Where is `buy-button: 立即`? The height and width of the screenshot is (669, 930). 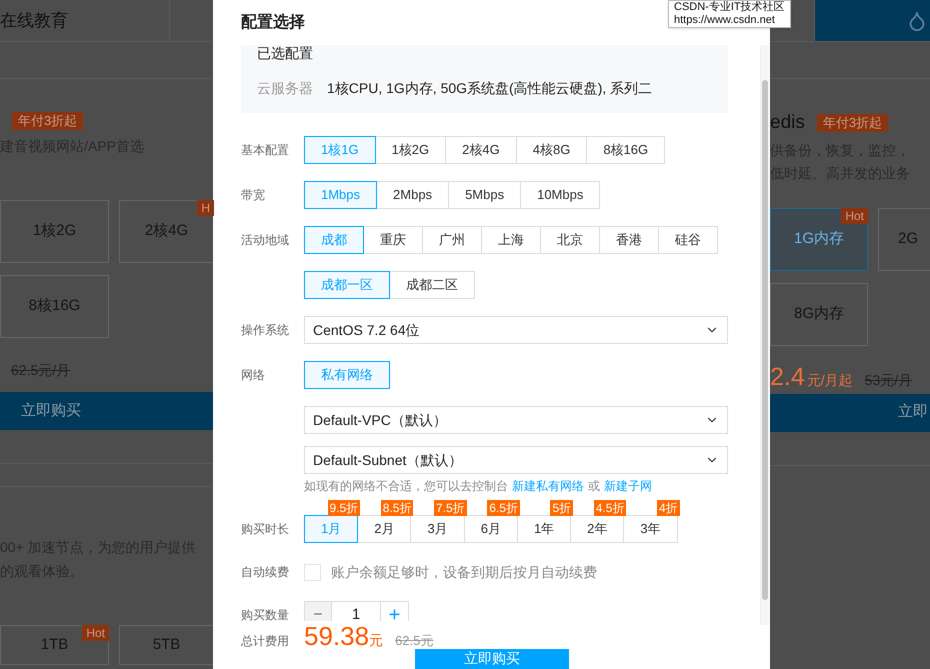 buy-button: 立即 is located at coordinates (850, 413).